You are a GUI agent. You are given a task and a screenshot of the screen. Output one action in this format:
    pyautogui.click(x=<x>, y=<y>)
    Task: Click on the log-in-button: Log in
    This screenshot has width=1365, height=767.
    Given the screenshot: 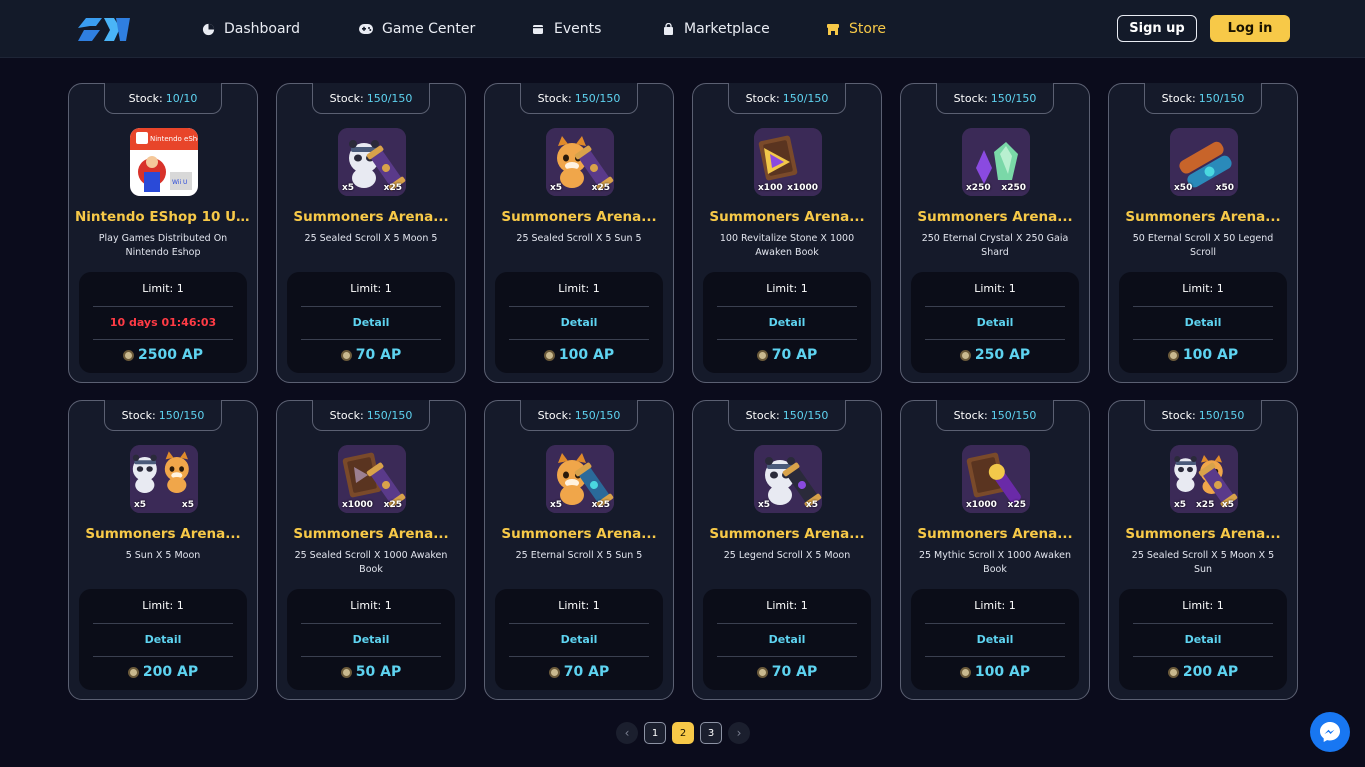 What is the action you would take?
    pyautogui.click(x=1250, y=28)
    